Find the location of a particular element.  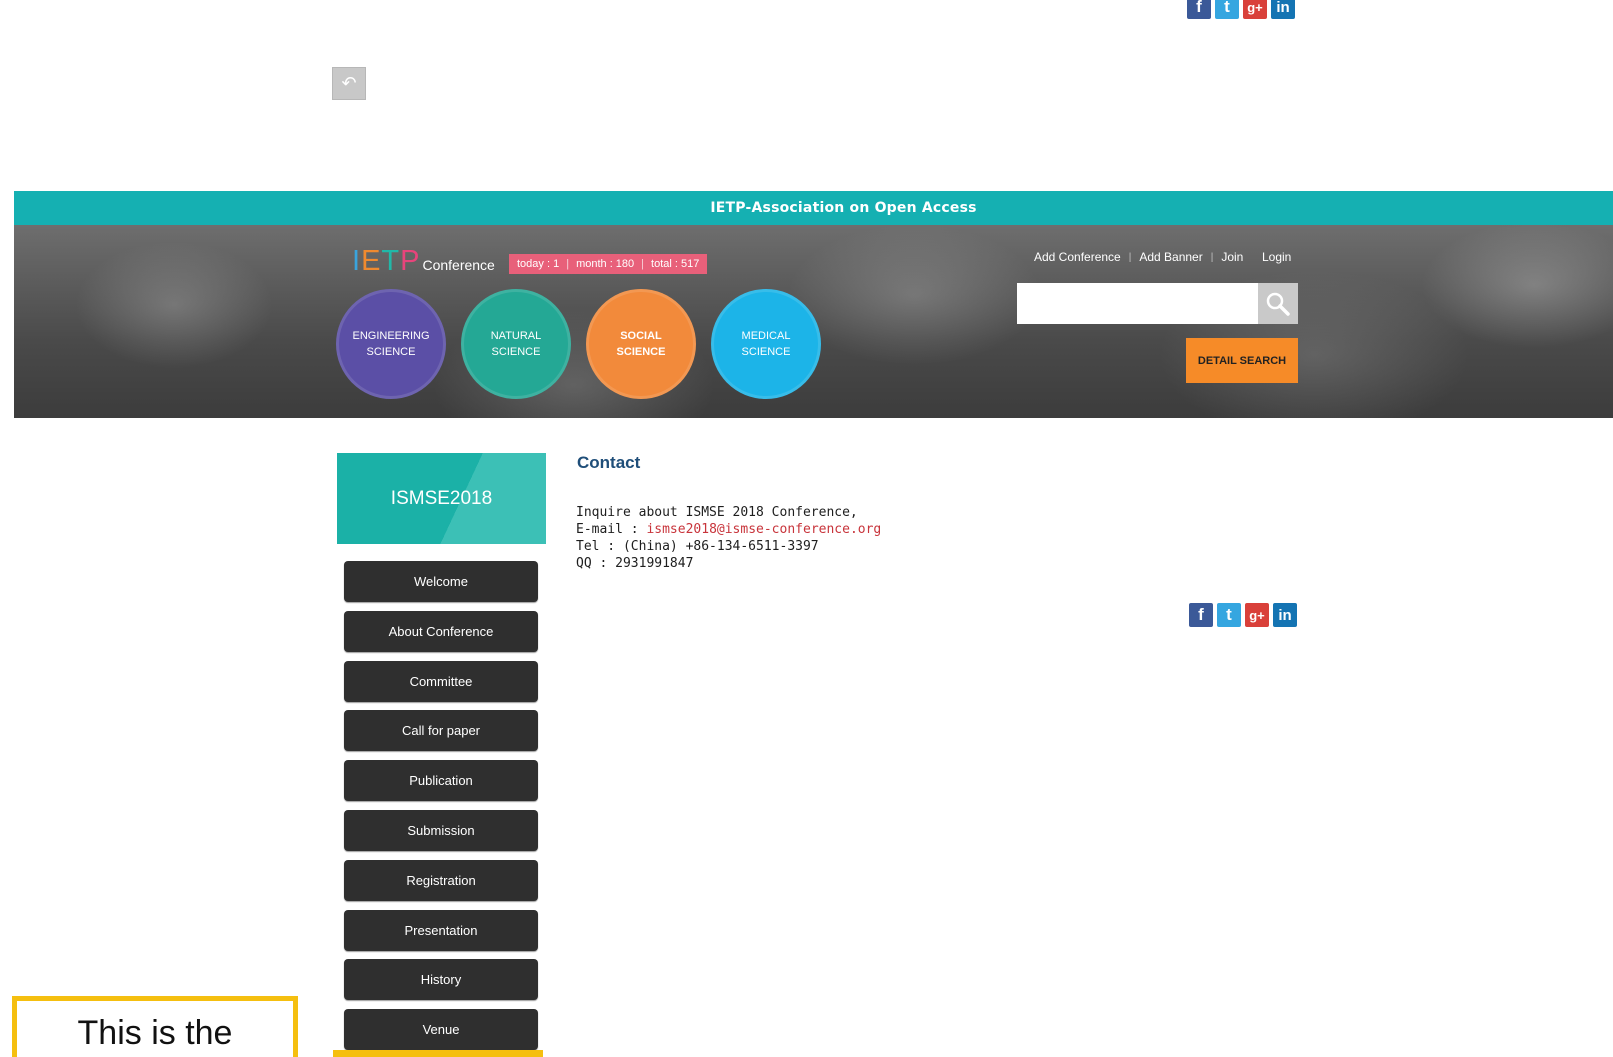

login-link: Login is located at coordinates (1276, 257).